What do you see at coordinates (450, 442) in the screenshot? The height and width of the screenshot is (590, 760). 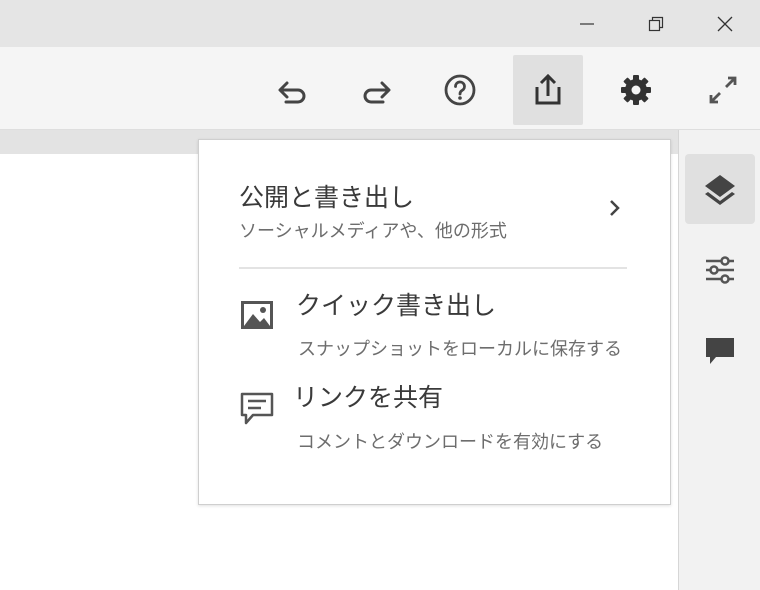 I see `share-link-subtitle: コメントとダウンロードを有効にする` at bounding box center [450, 442].